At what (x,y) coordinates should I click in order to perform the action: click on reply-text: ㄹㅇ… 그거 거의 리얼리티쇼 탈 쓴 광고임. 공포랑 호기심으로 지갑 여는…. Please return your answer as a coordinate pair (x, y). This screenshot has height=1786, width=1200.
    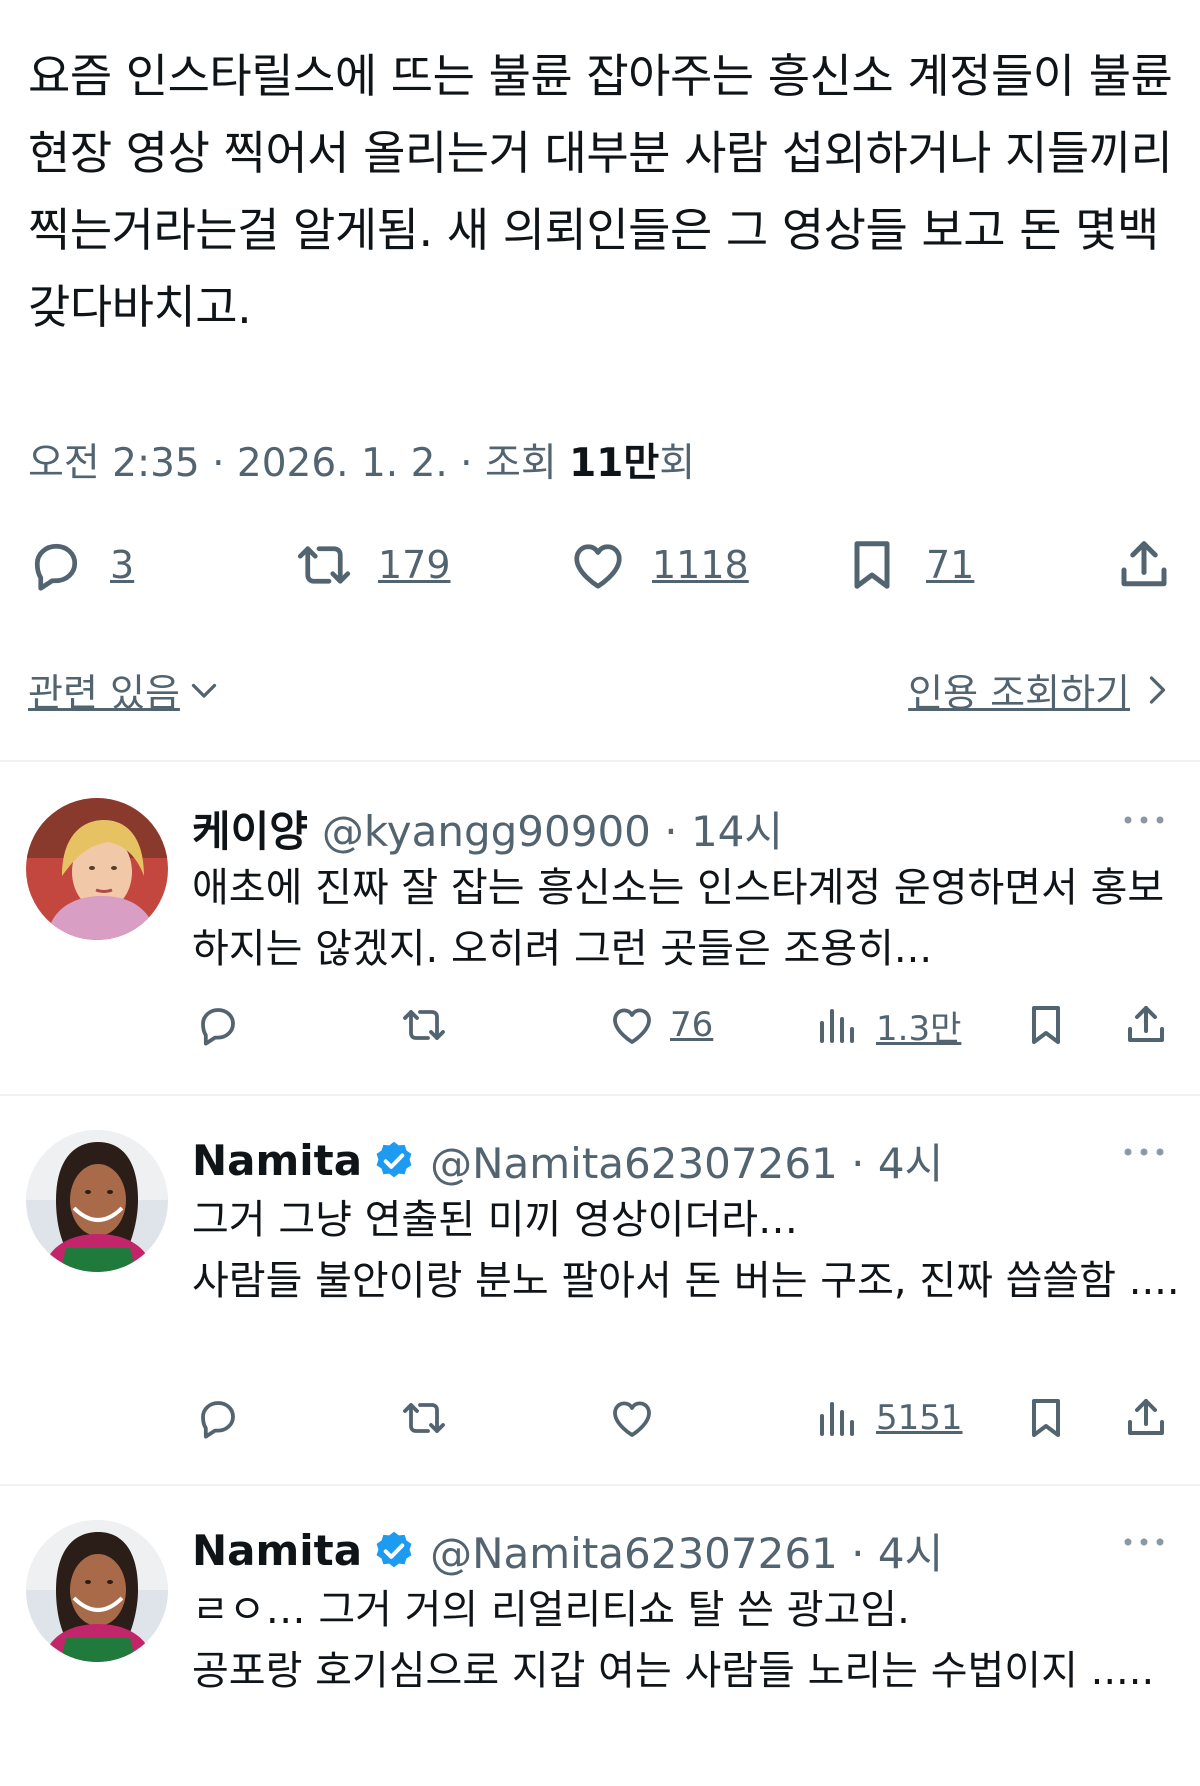
    Looking at the image, I should click on (673, 1640).